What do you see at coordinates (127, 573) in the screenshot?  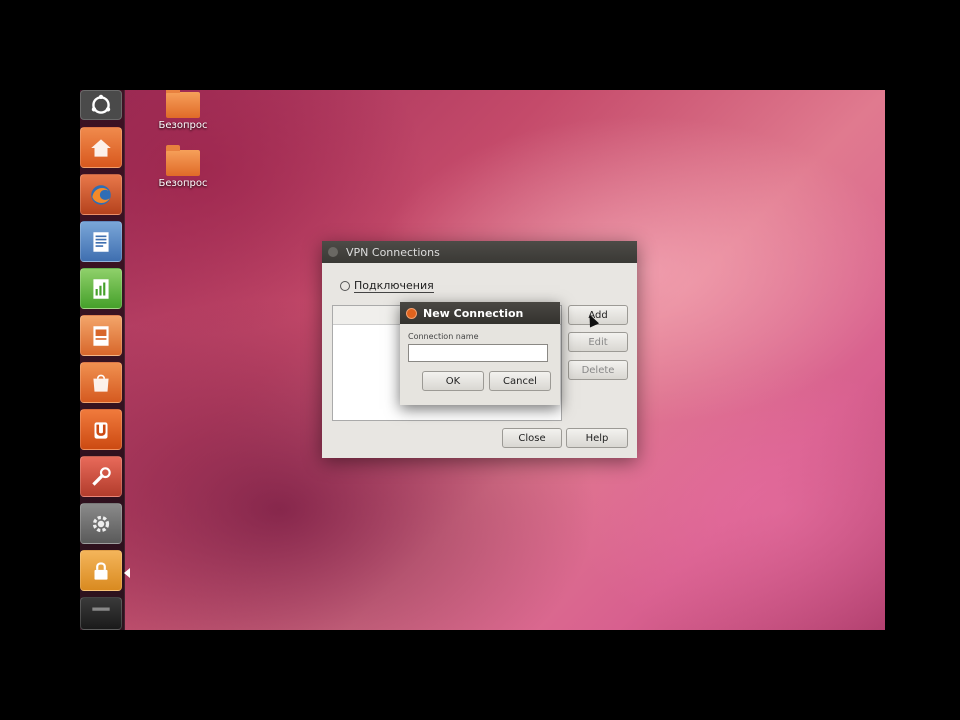 I see `active-indicator` at bounding box center [127, 573].